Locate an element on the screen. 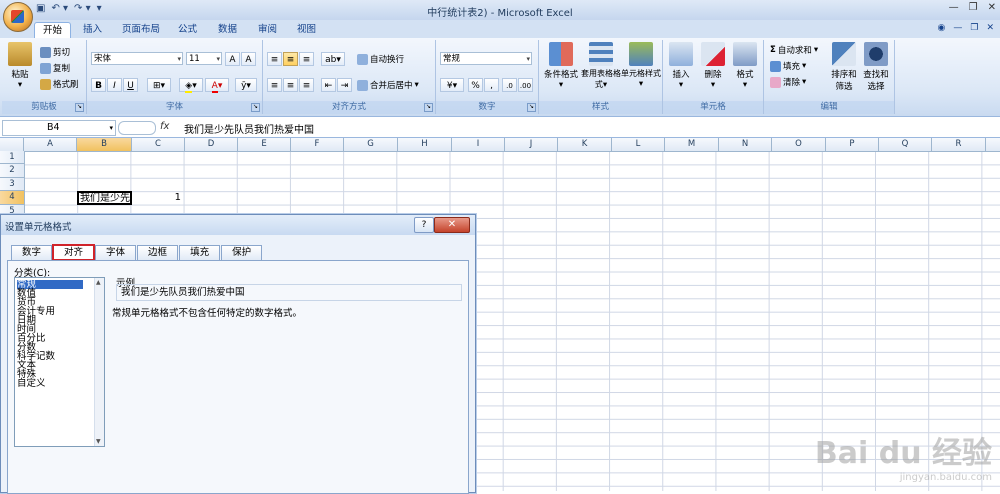 The height and width of the screenshot is (494, 1000). clear-button: 清除 ▾ is located at coordinates (788, 82).